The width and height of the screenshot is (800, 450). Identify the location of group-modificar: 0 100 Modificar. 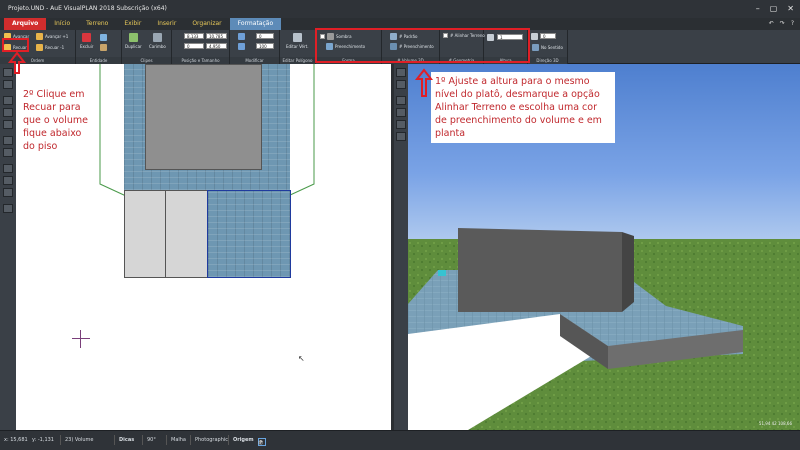
(255, 47).